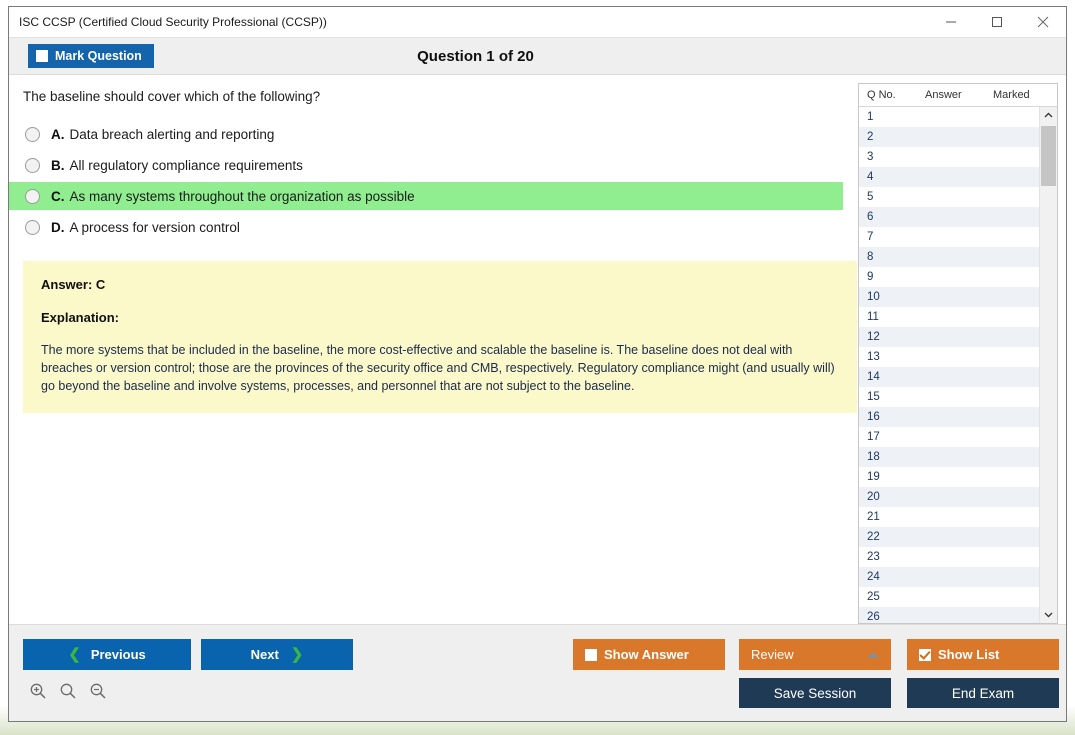  I want to click on option-row: D. A process for version control, so click(426, 227).